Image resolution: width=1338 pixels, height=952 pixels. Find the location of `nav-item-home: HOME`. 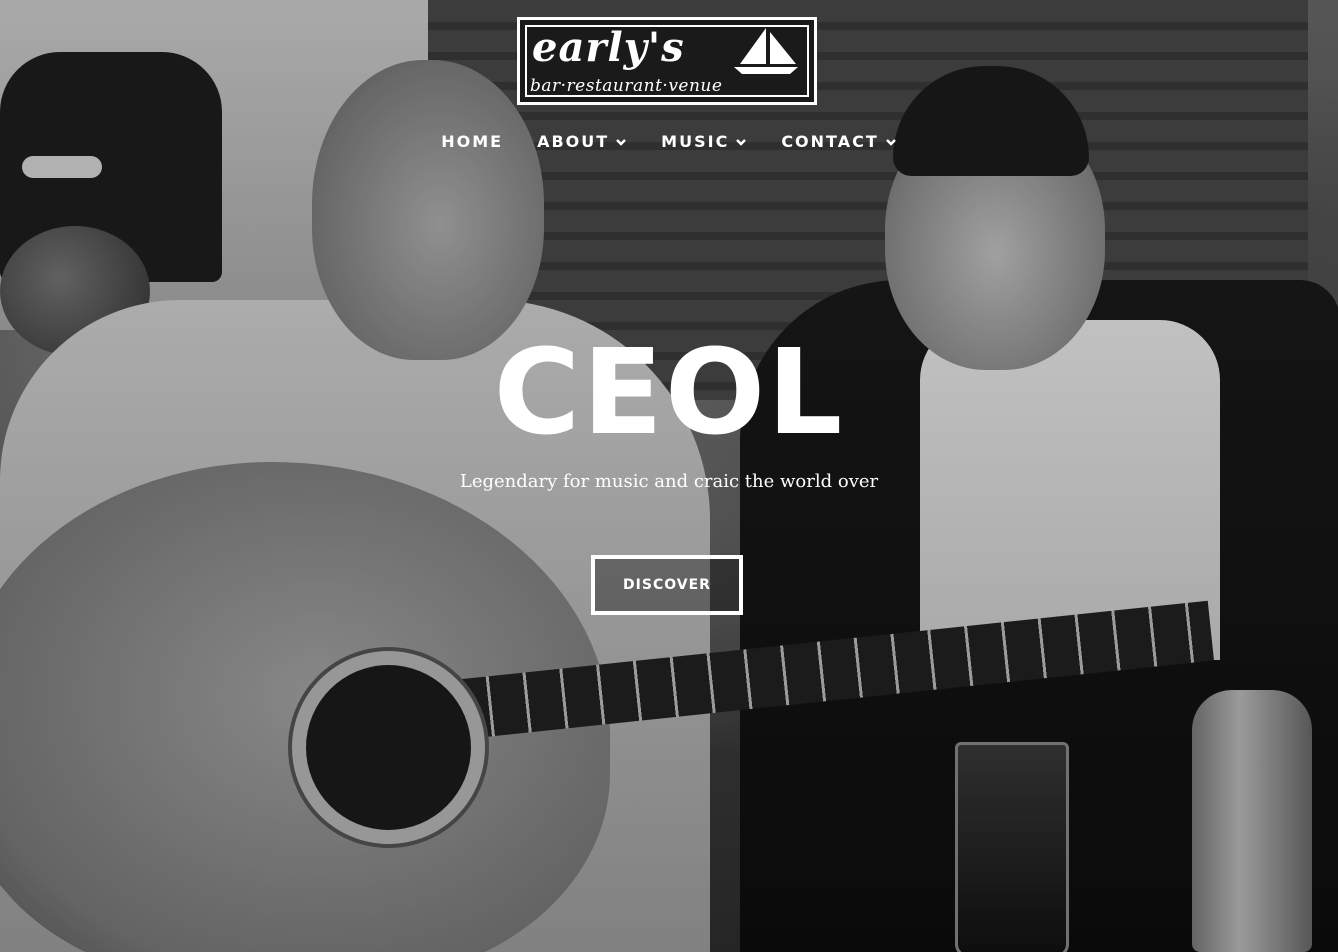

nav-item-home: HOME is located at coordinates (472, 142).